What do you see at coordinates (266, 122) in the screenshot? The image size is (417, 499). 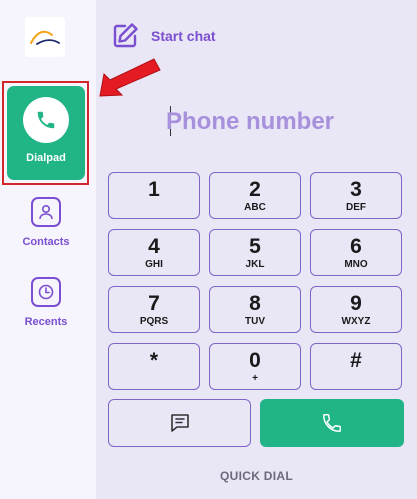 I see `phone-number-input` at bounding box center [266, 122].